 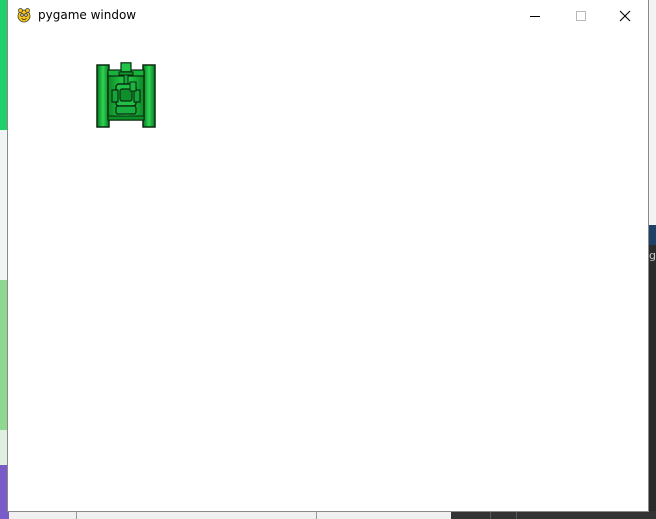 I want to click on background-app-glyph: g, so click(x=652, y=255).